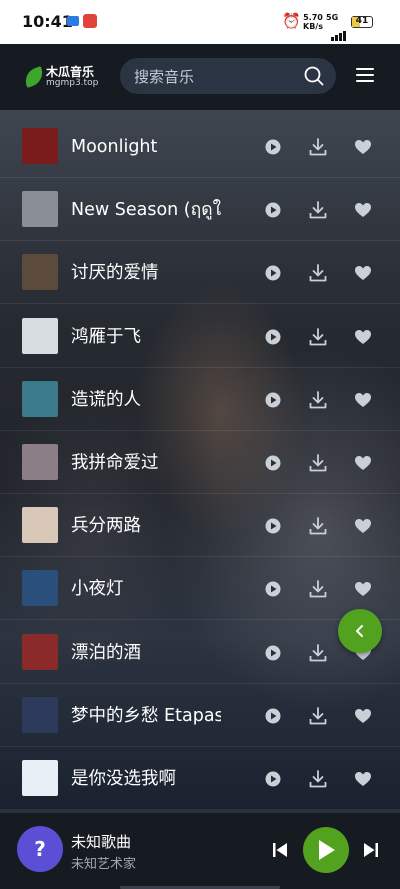  Describe the element at coordinates (47, 21) in the screenshot. I see `status-time: 10:41` at that location.